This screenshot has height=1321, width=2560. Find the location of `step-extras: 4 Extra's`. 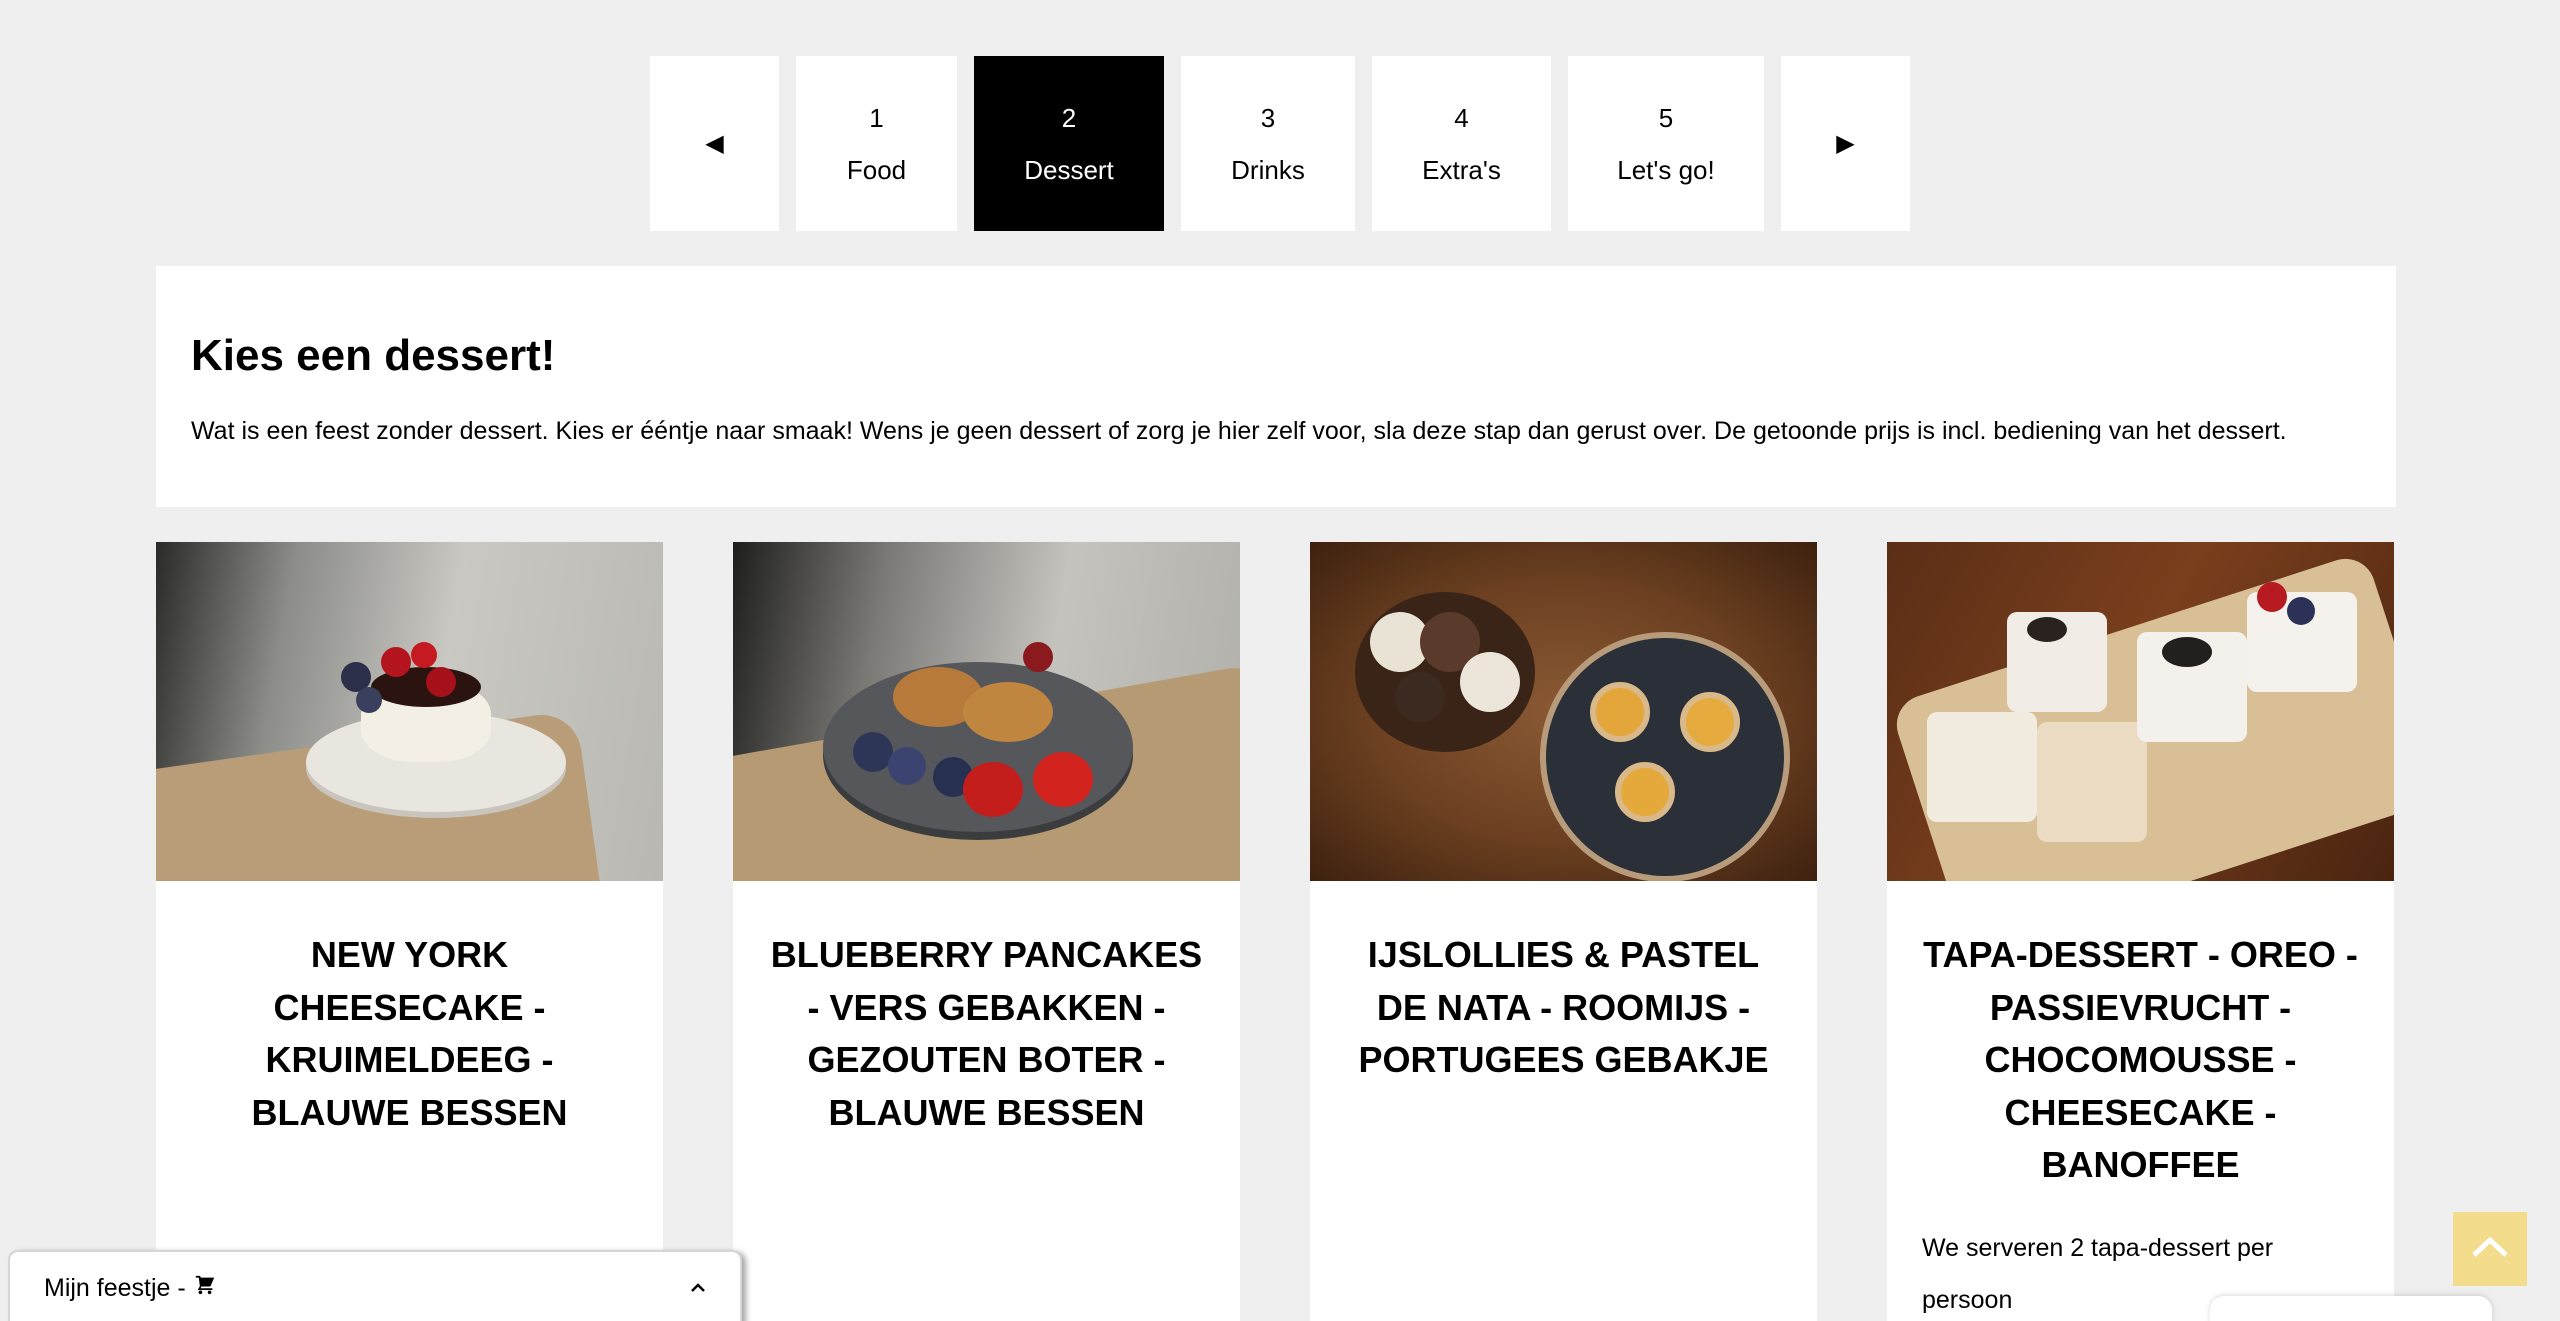

step-extras: 4 Extra's is located at coordinates (1461, 143).